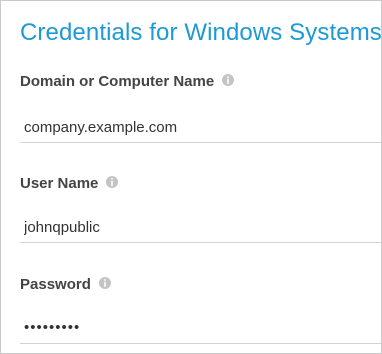 This screenshot has width=382, height=354. Describe the element at coordinates (200, 329) in the screenshot. I see `password-input: •••••••••` at that location.